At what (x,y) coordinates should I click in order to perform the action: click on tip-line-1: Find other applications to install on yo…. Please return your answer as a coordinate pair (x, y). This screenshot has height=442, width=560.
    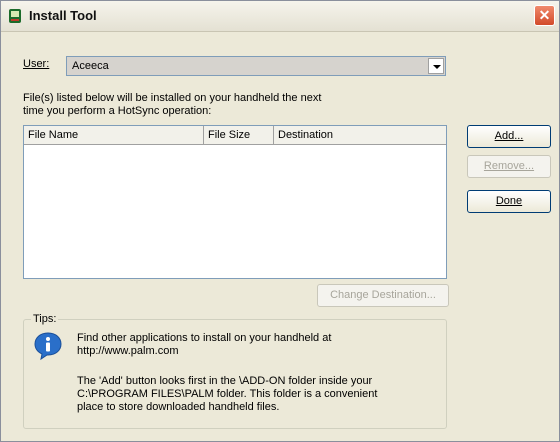
    Looking at the image, I should click on (204, 338).